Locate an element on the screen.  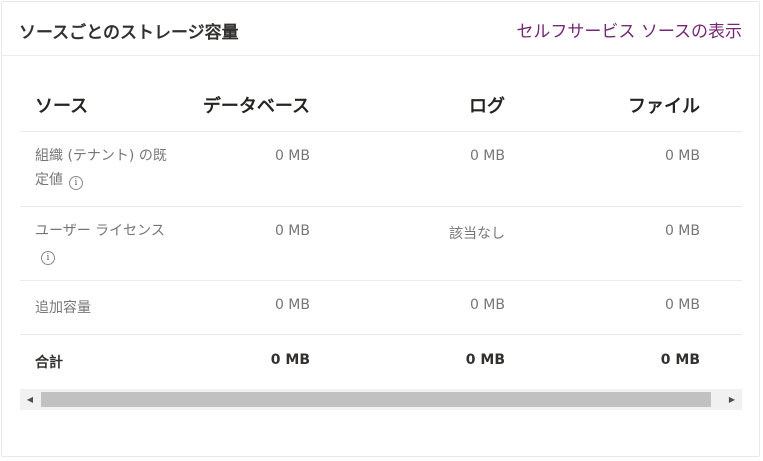
log-cell: 該当なし is located at coordinates (477, 234).